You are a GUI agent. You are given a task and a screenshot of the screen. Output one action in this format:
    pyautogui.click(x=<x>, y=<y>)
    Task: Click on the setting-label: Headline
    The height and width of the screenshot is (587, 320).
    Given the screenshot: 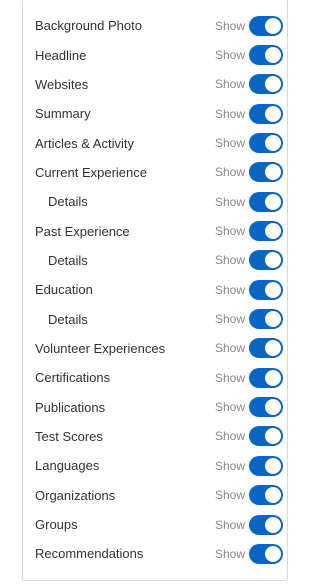 What is the action you would take?
    pyautogui.click(x=61, y=55)
    